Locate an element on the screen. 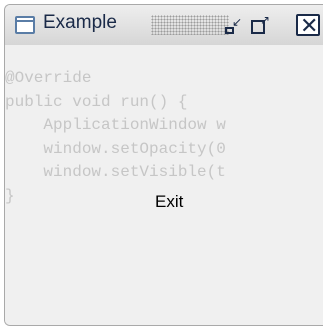  exit-button: Exit is located at coordinates (169, 202).